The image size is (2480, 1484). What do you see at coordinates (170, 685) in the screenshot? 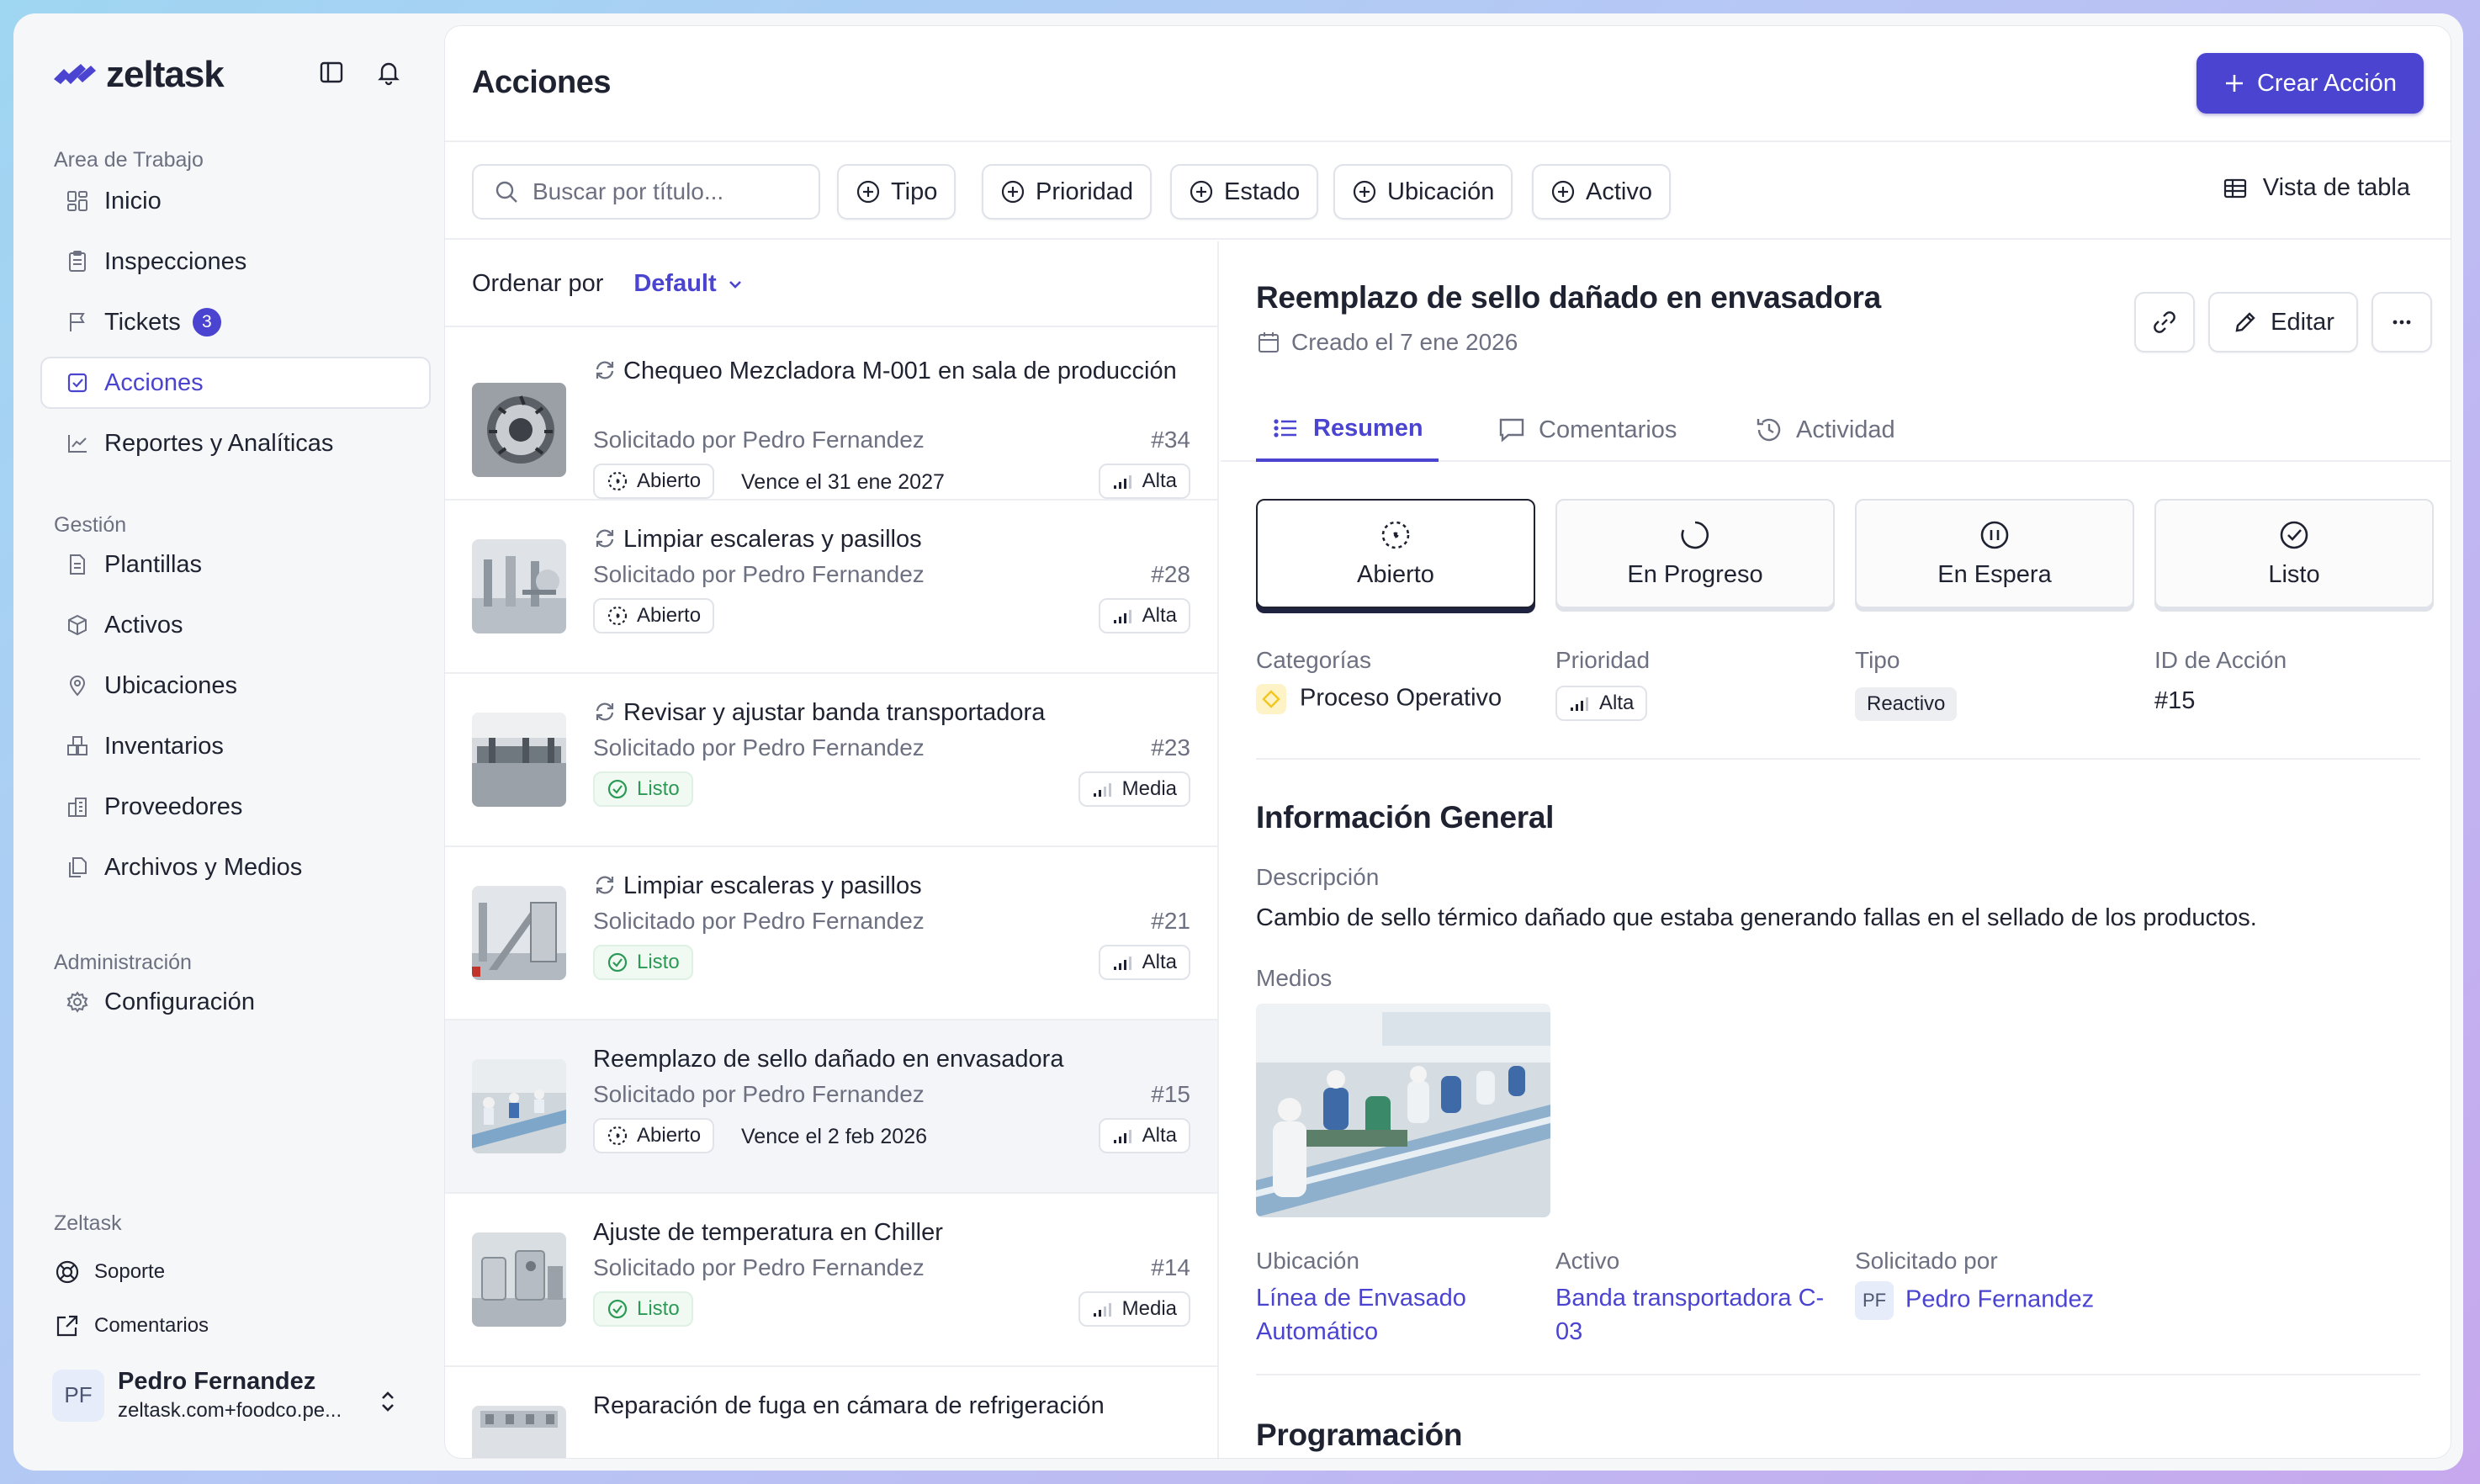
I see `sidebar-item-label: Ubicaciones` at bounding box center [170, 685].